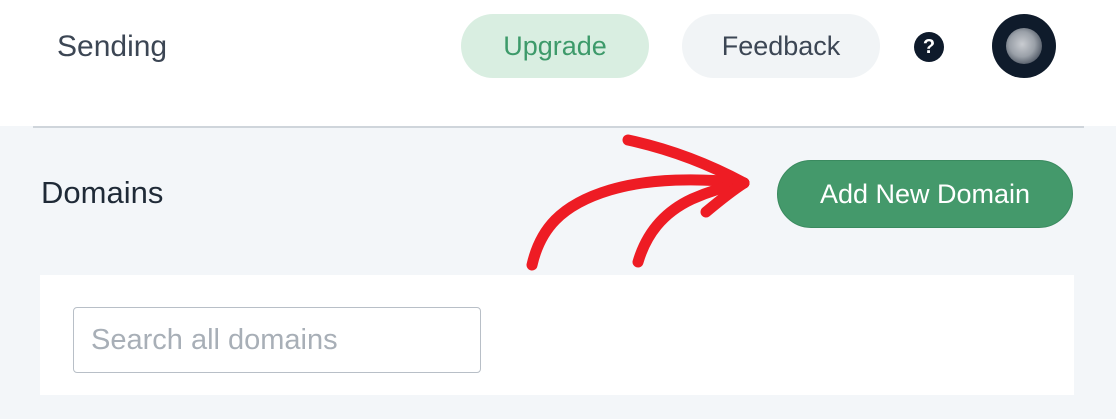 The width and height of the screenshot is (1116, 419). I want to click on arrow-shaft-right, so click(691, 222).